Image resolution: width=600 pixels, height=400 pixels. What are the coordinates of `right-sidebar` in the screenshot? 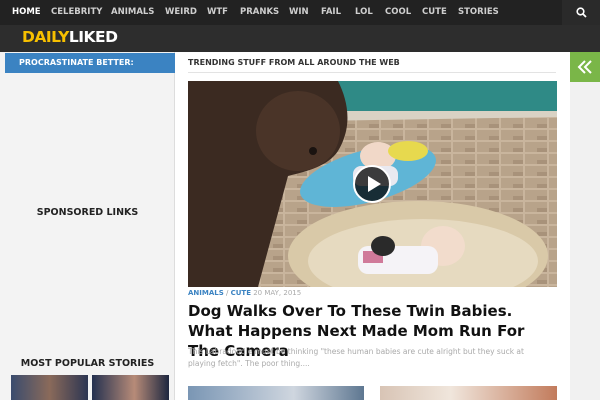 It's located at (585, 241).